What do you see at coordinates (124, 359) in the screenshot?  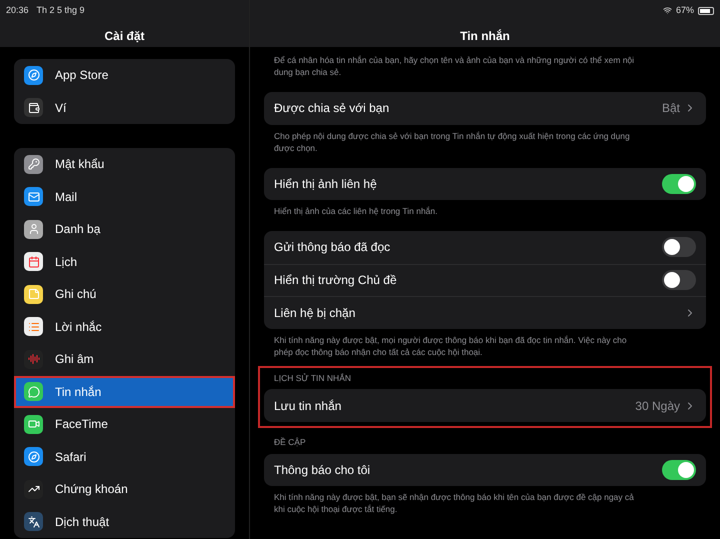 I see `sidebar-item: Ghi âm` at bounding box center [124, 359].